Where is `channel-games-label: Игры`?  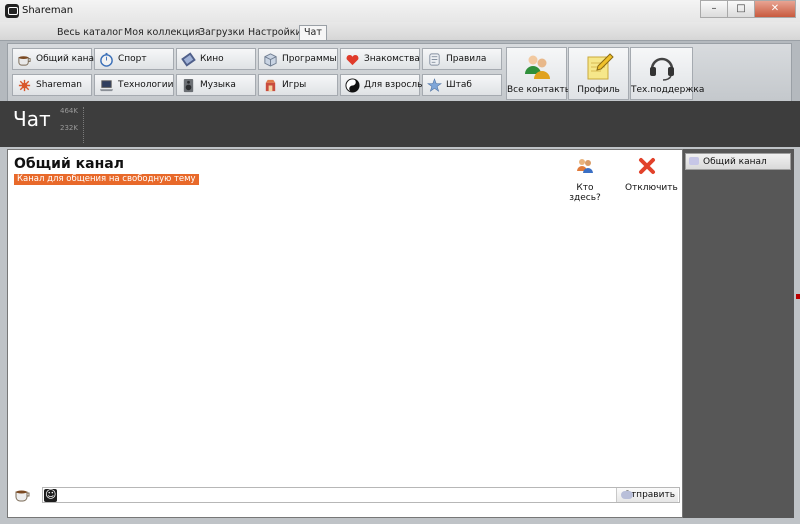
channel-games-label: Игры is located at coordinates (294, 85).